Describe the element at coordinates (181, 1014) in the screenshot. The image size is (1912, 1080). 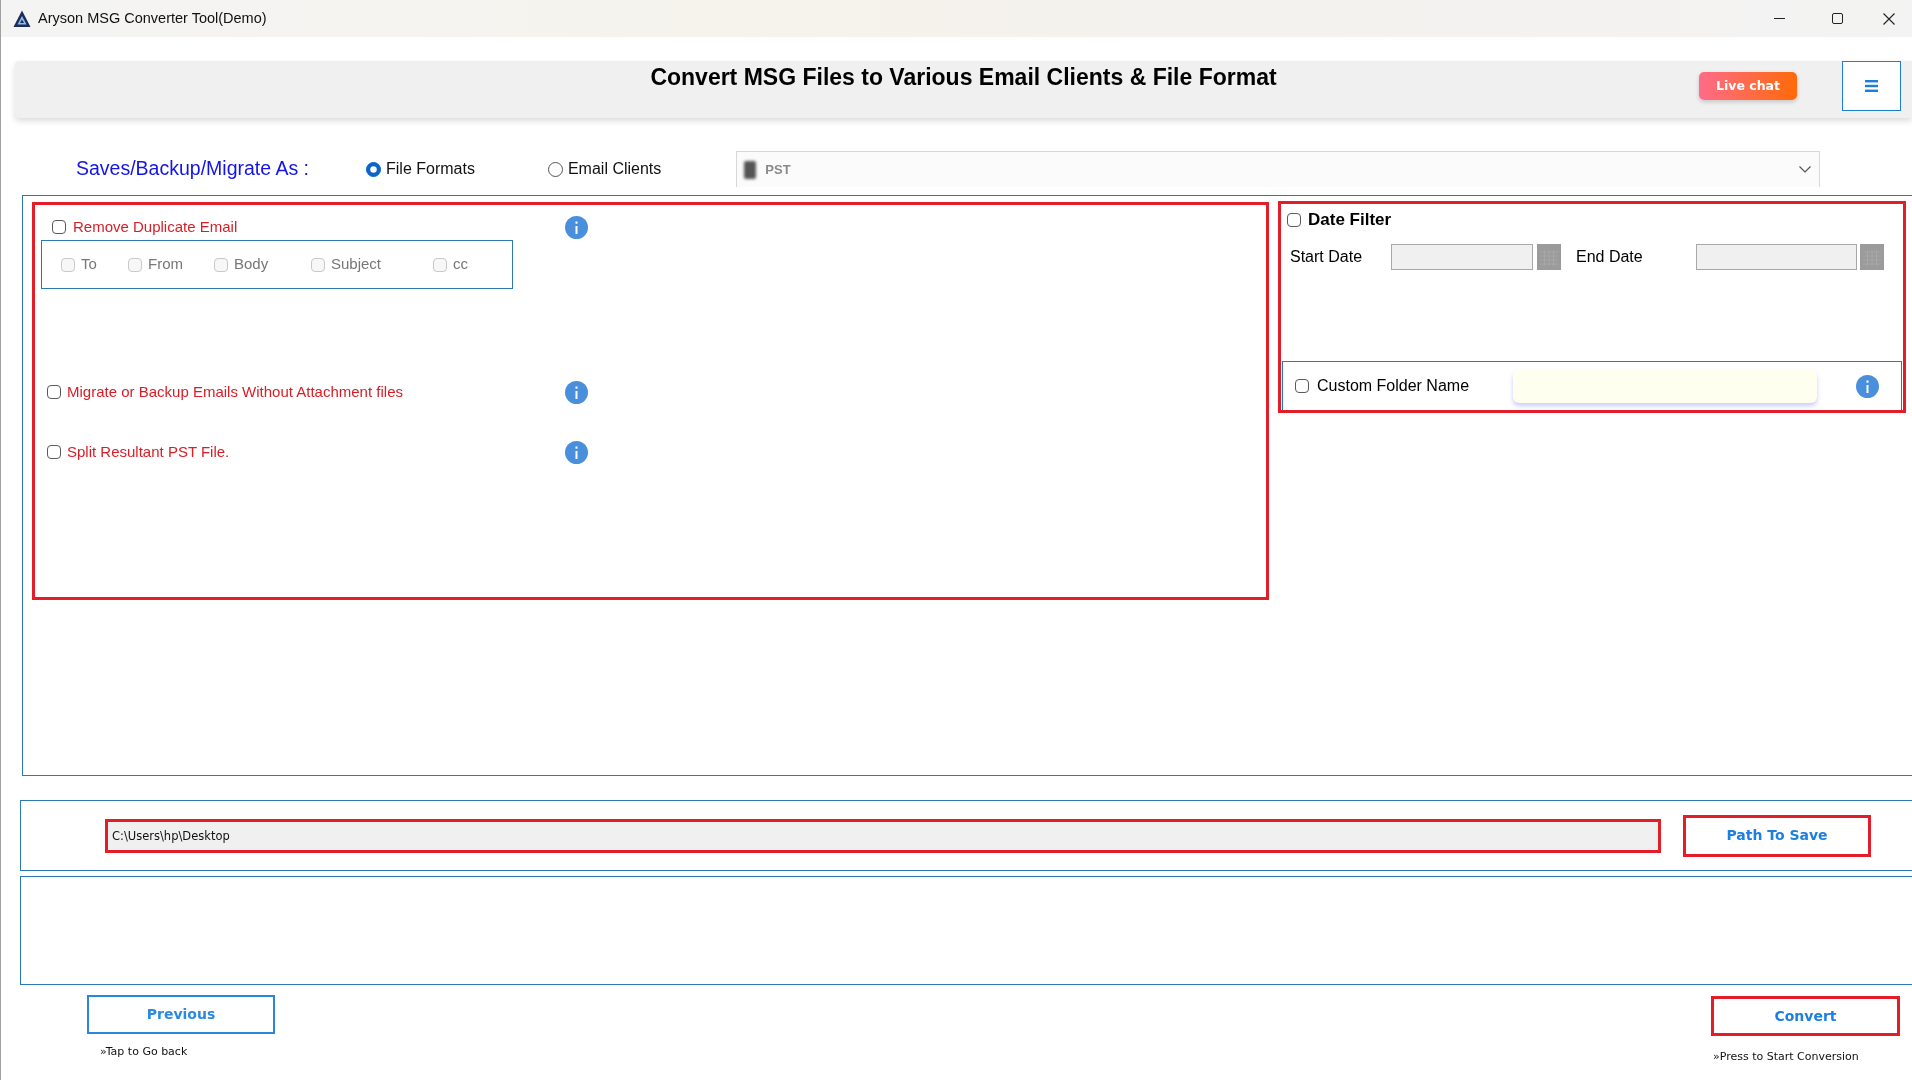
I see `previous-button: Previous` at that location.